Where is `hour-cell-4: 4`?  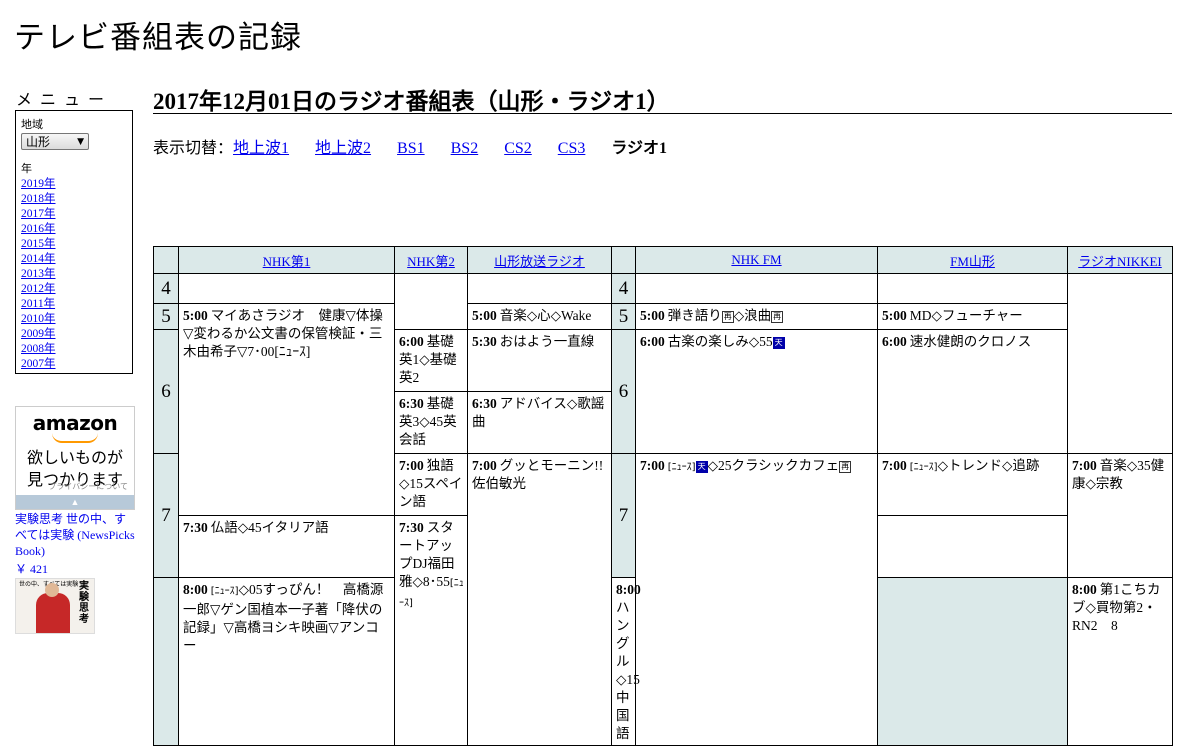 hour-cell-4: 4 is located at coordinates (166, 288).